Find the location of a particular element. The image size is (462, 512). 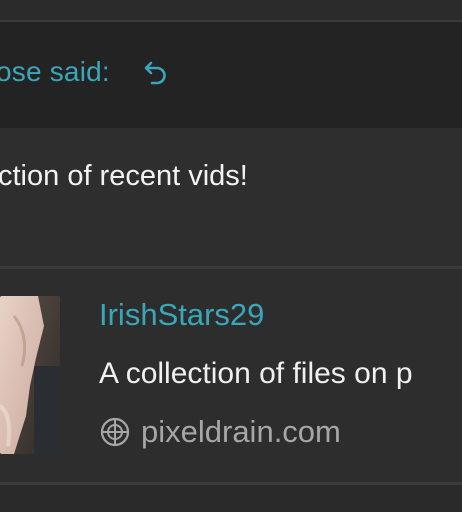

undo-arrow-icon is located at coordinates (157, 73).